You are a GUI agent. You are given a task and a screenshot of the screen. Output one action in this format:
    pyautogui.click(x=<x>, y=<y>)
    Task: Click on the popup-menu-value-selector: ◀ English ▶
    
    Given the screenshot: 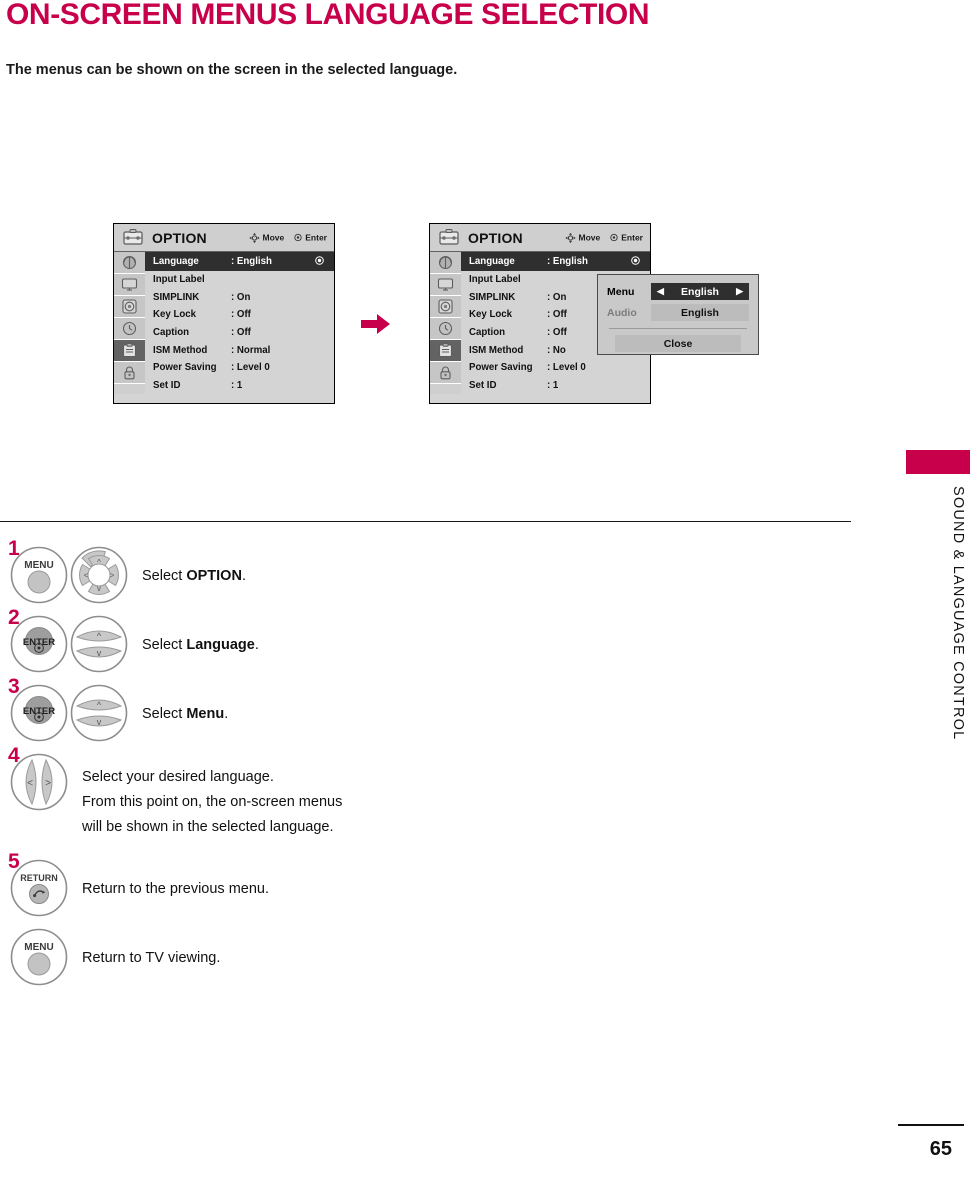 What is the action you would take?
    pyautogui.click(x=700, y=291)
    